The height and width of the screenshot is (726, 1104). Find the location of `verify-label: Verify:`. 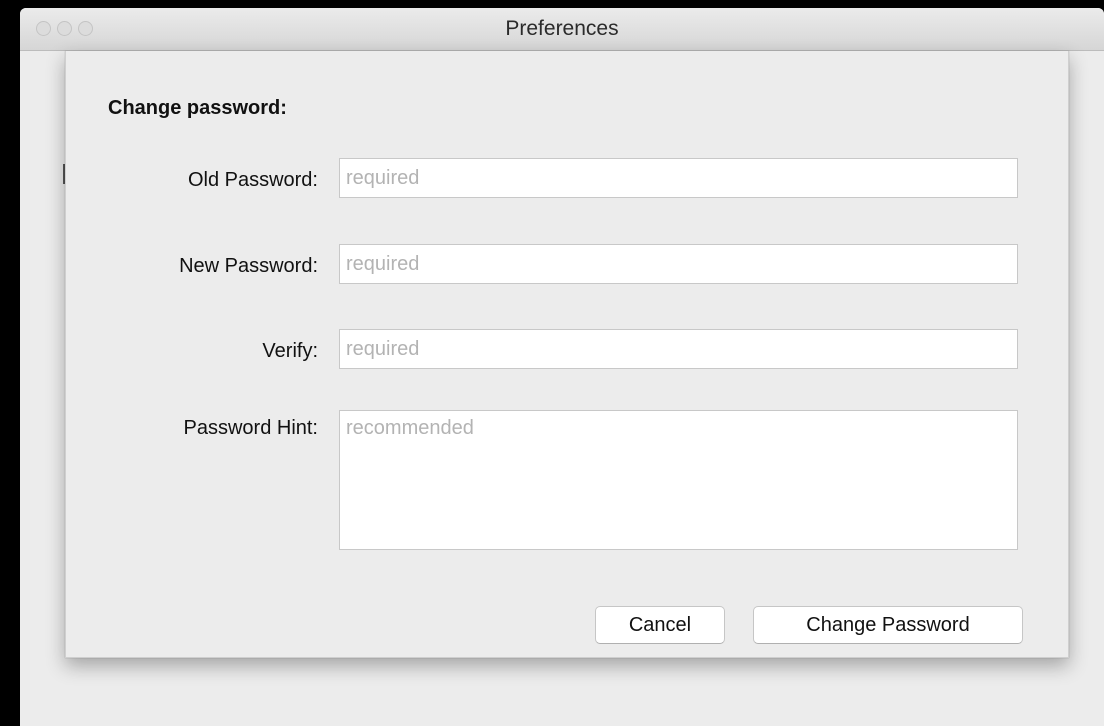

verify-label: Verify: is located at coordinates (290, 351).